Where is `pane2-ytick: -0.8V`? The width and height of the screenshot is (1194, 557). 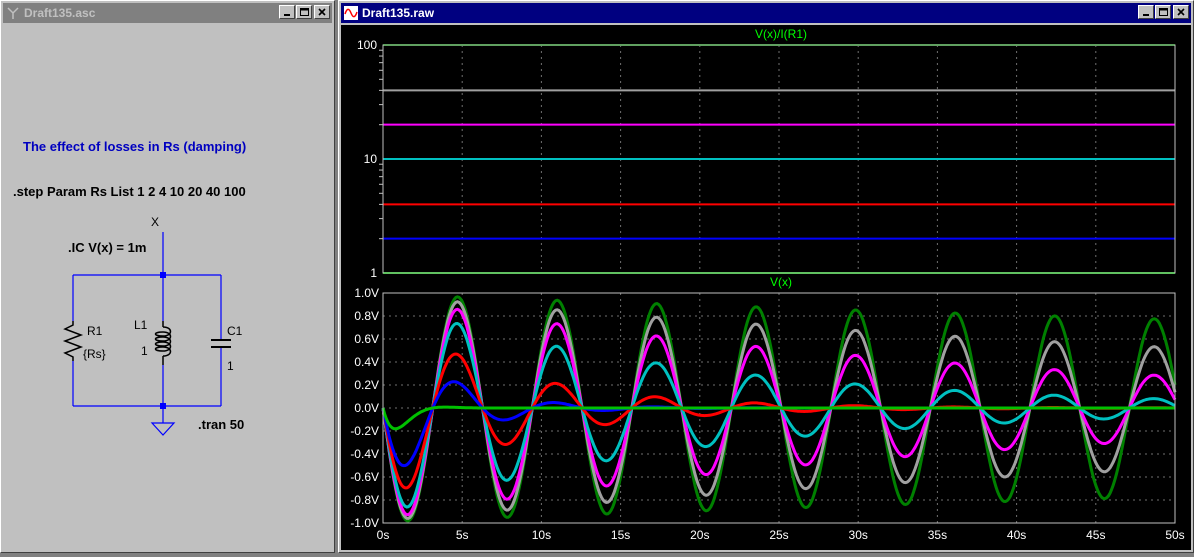
pane2-ytick: -0.8V is located at coordinates (364, 500).